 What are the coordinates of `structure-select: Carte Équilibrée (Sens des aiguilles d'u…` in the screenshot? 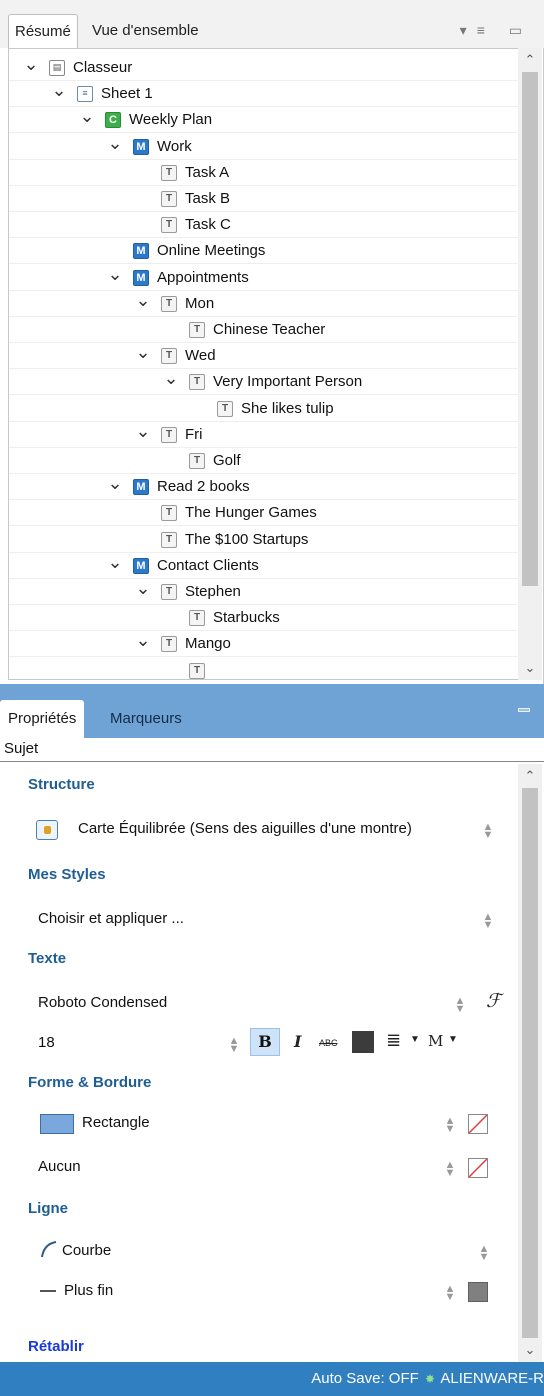 It's located at (245, 828).